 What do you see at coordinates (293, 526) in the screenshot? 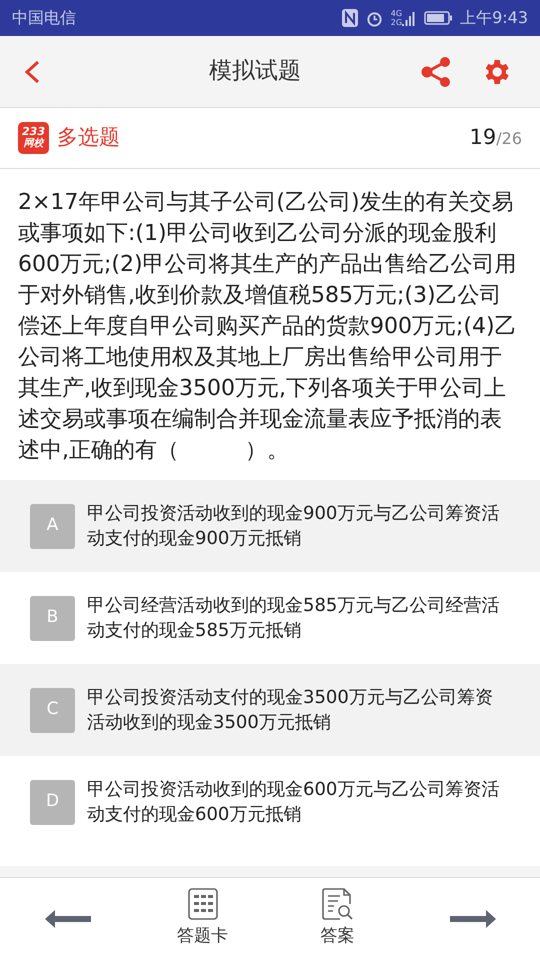
I see `option-text: 甲公司投资活动收到的现金900万元与乙公司筹资活动支付的现金900万元抵销` at bounding box center [293, 526].